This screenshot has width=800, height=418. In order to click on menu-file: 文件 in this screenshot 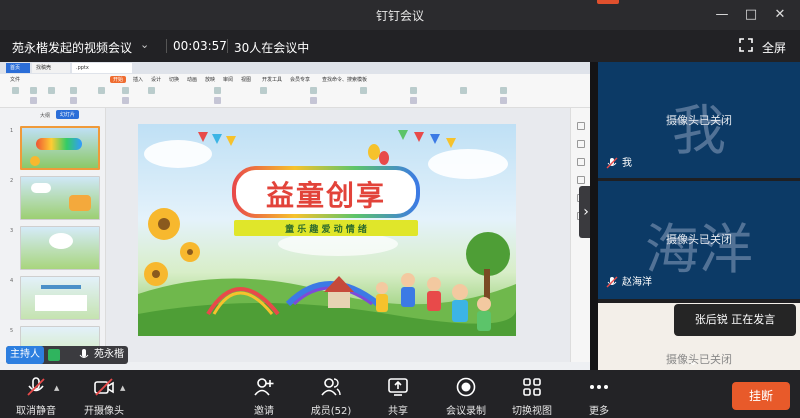, I will do `click(15, 79)`.